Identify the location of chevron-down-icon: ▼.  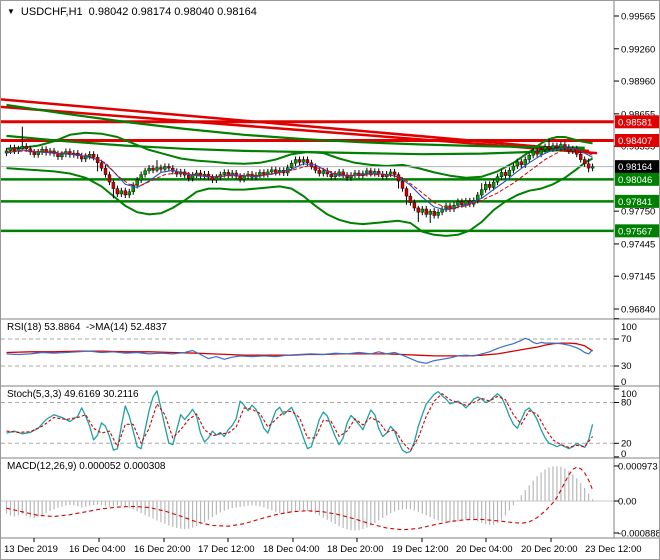
(11, 12).